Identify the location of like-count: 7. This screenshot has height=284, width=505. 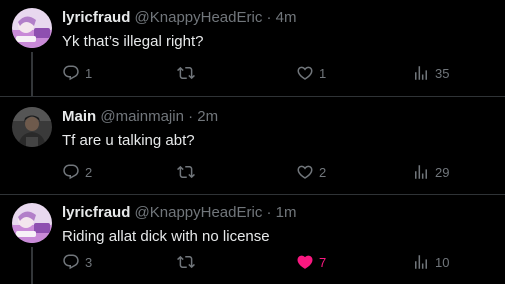
(323, 262).